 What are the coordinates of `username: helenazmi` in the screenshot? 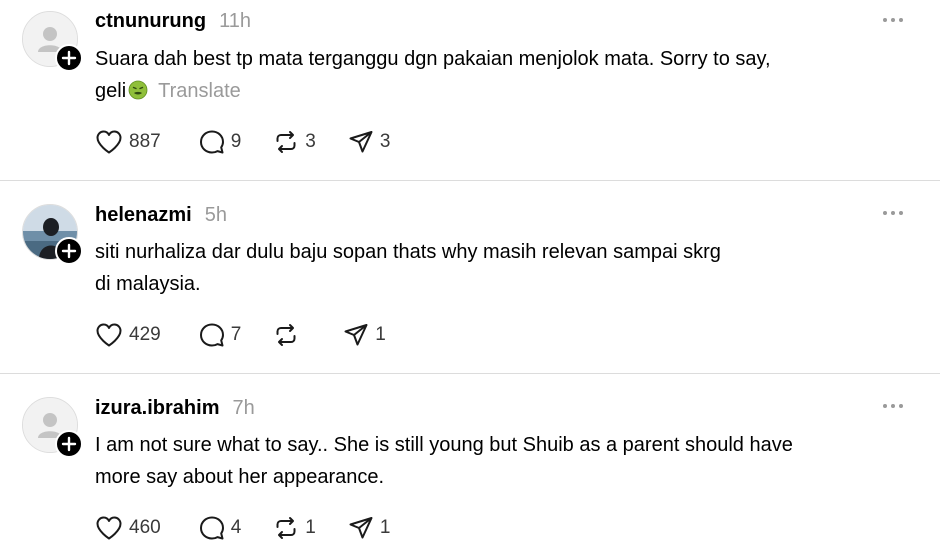 It's located at (143, 215).